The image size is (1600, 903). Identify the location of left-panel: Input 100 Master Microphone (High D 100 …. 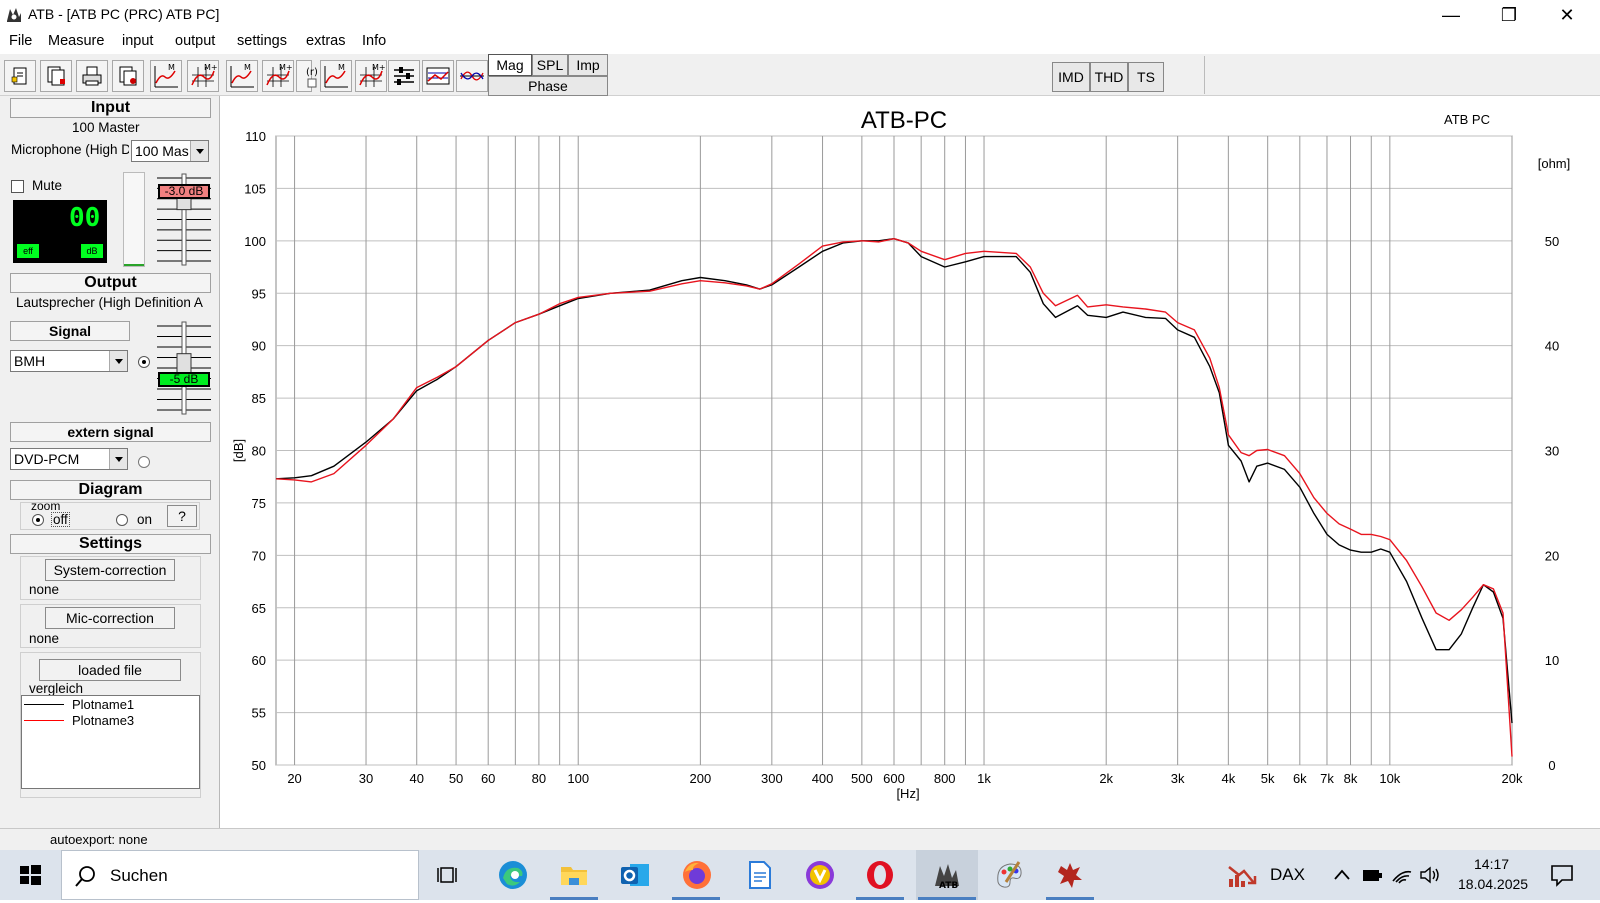
(110, 462).